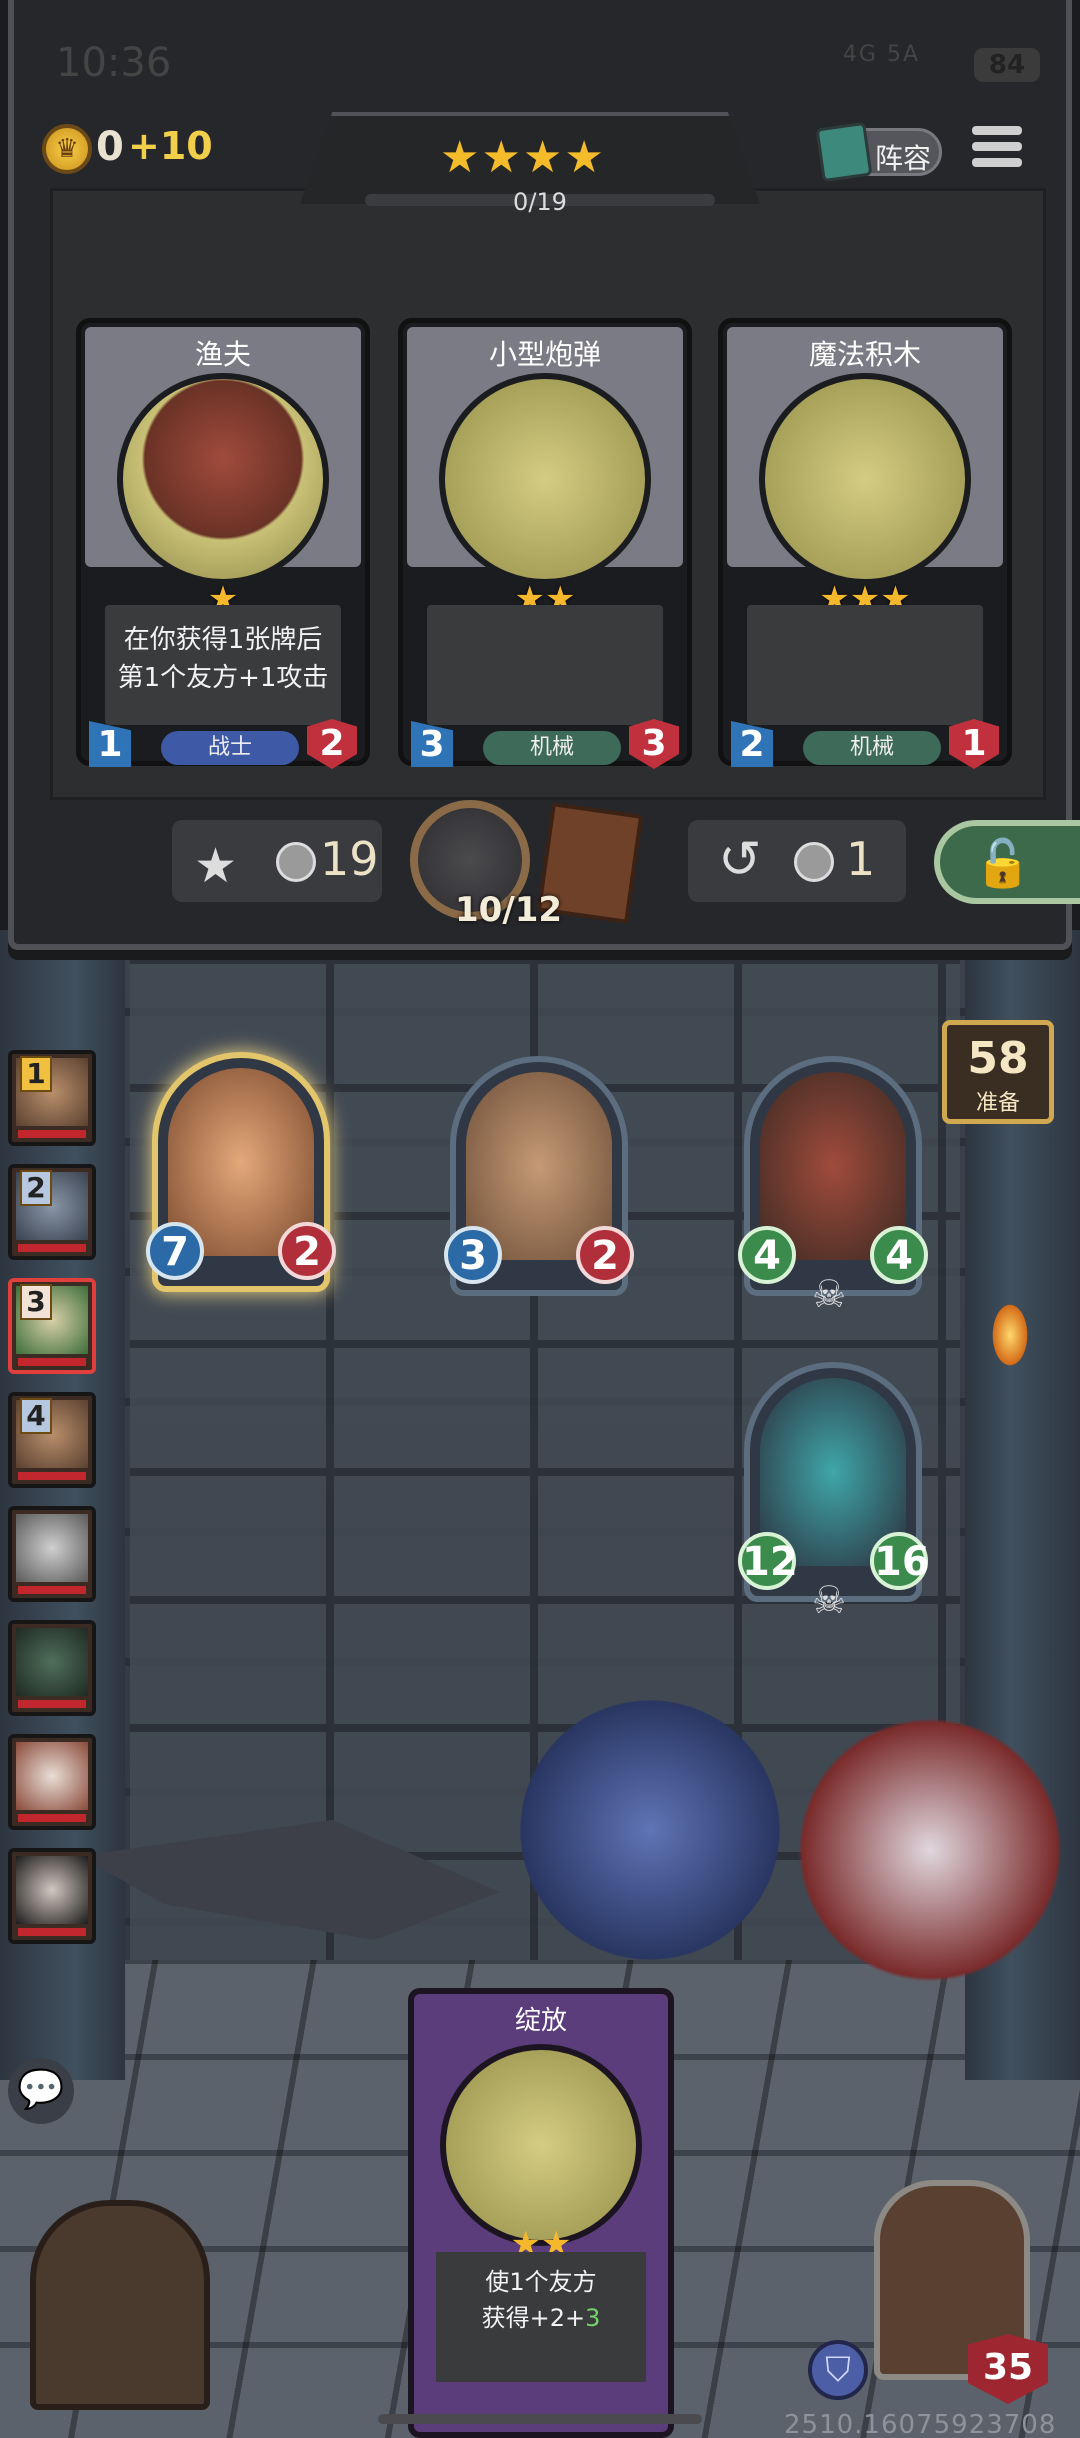 Image resolution: width=1080 pixels, height=2438 pixels. I want to click on board-minion-magic-blocks: 12 16 ☠, so click(834, 1492).